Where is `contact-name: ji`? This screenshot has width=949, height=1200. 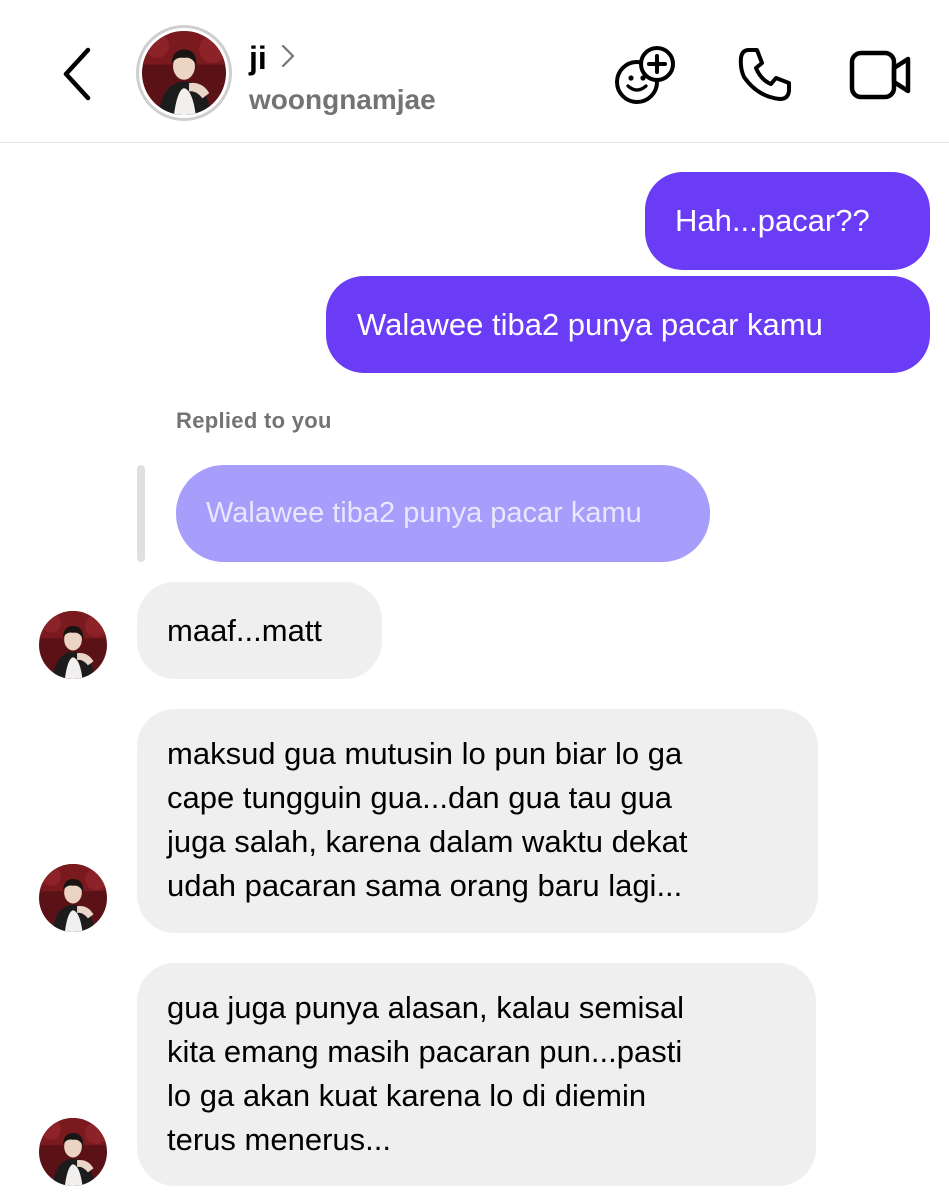 contact-name: ji is located at coordinates (258, 58).